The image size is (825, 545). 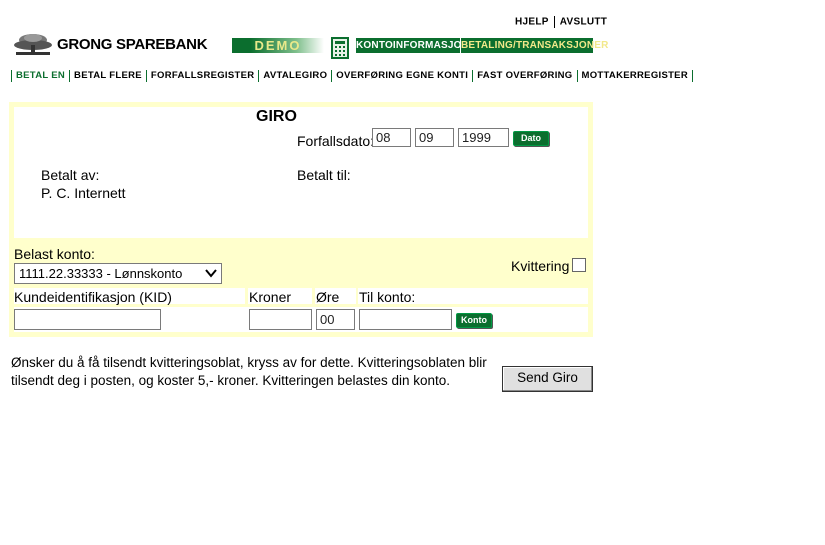 I want to click on paid-to-label: Betalt til:, so click(x=324, y=175).